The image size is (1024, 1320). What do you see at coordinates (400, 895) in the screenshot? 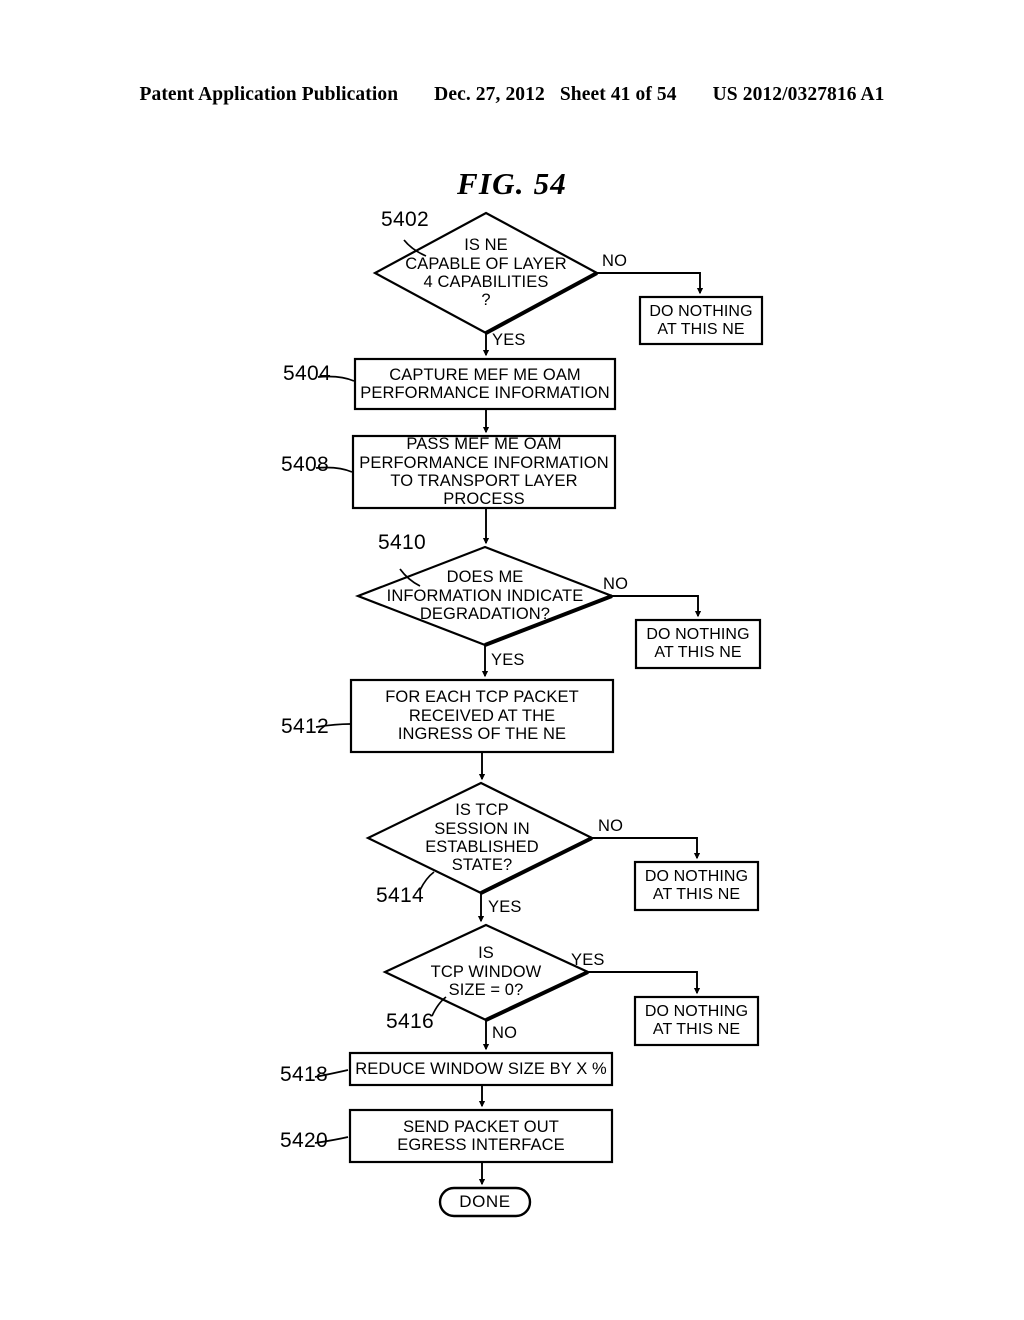
I see `ref-numeral-5414: 5414` at bounding box center [400, 895].